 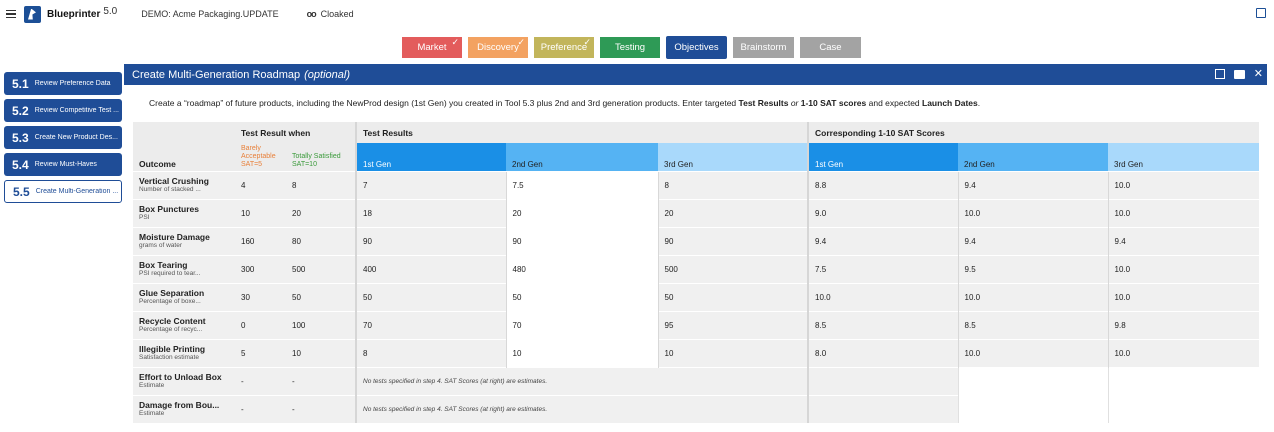 I want to click on barely-acceptable-header: Barely Acceptable SAT=5, so click(x=258, y=156).